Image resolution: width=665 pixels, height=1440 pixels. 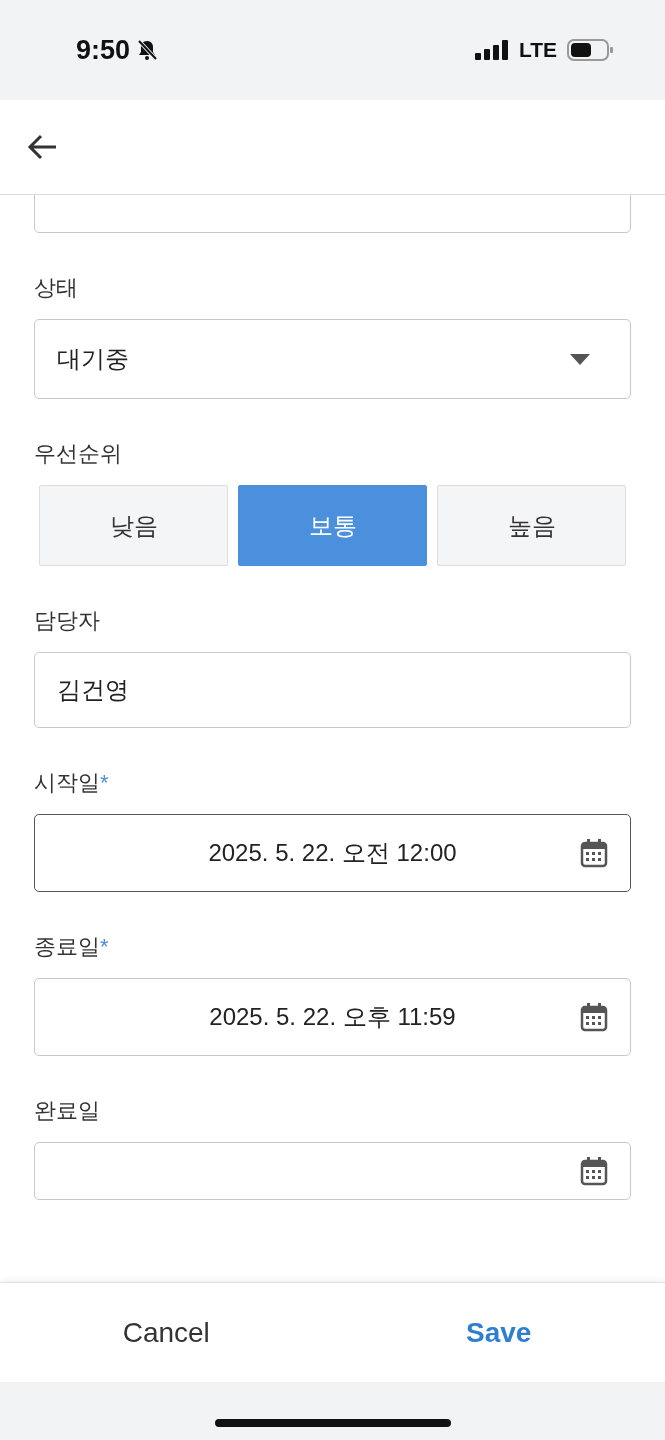 I want to click on priority-option: 높음, so click(x=531, y=525).